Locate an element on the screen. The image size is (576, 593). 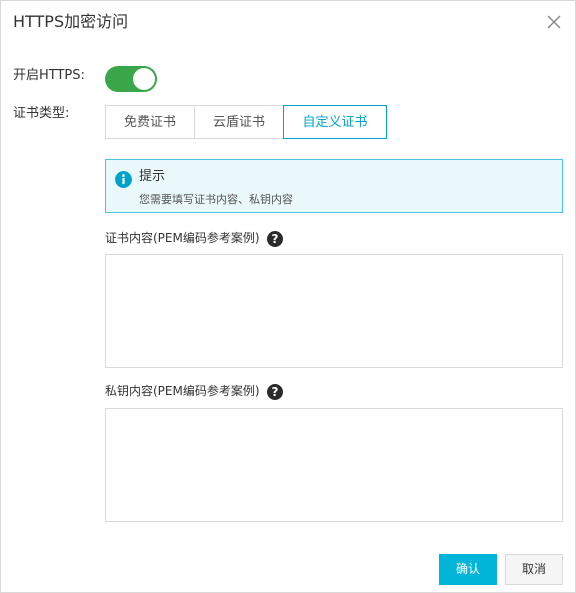
cert-option-cloudshield: 云盾证书 is located at coordinates (239, 122).